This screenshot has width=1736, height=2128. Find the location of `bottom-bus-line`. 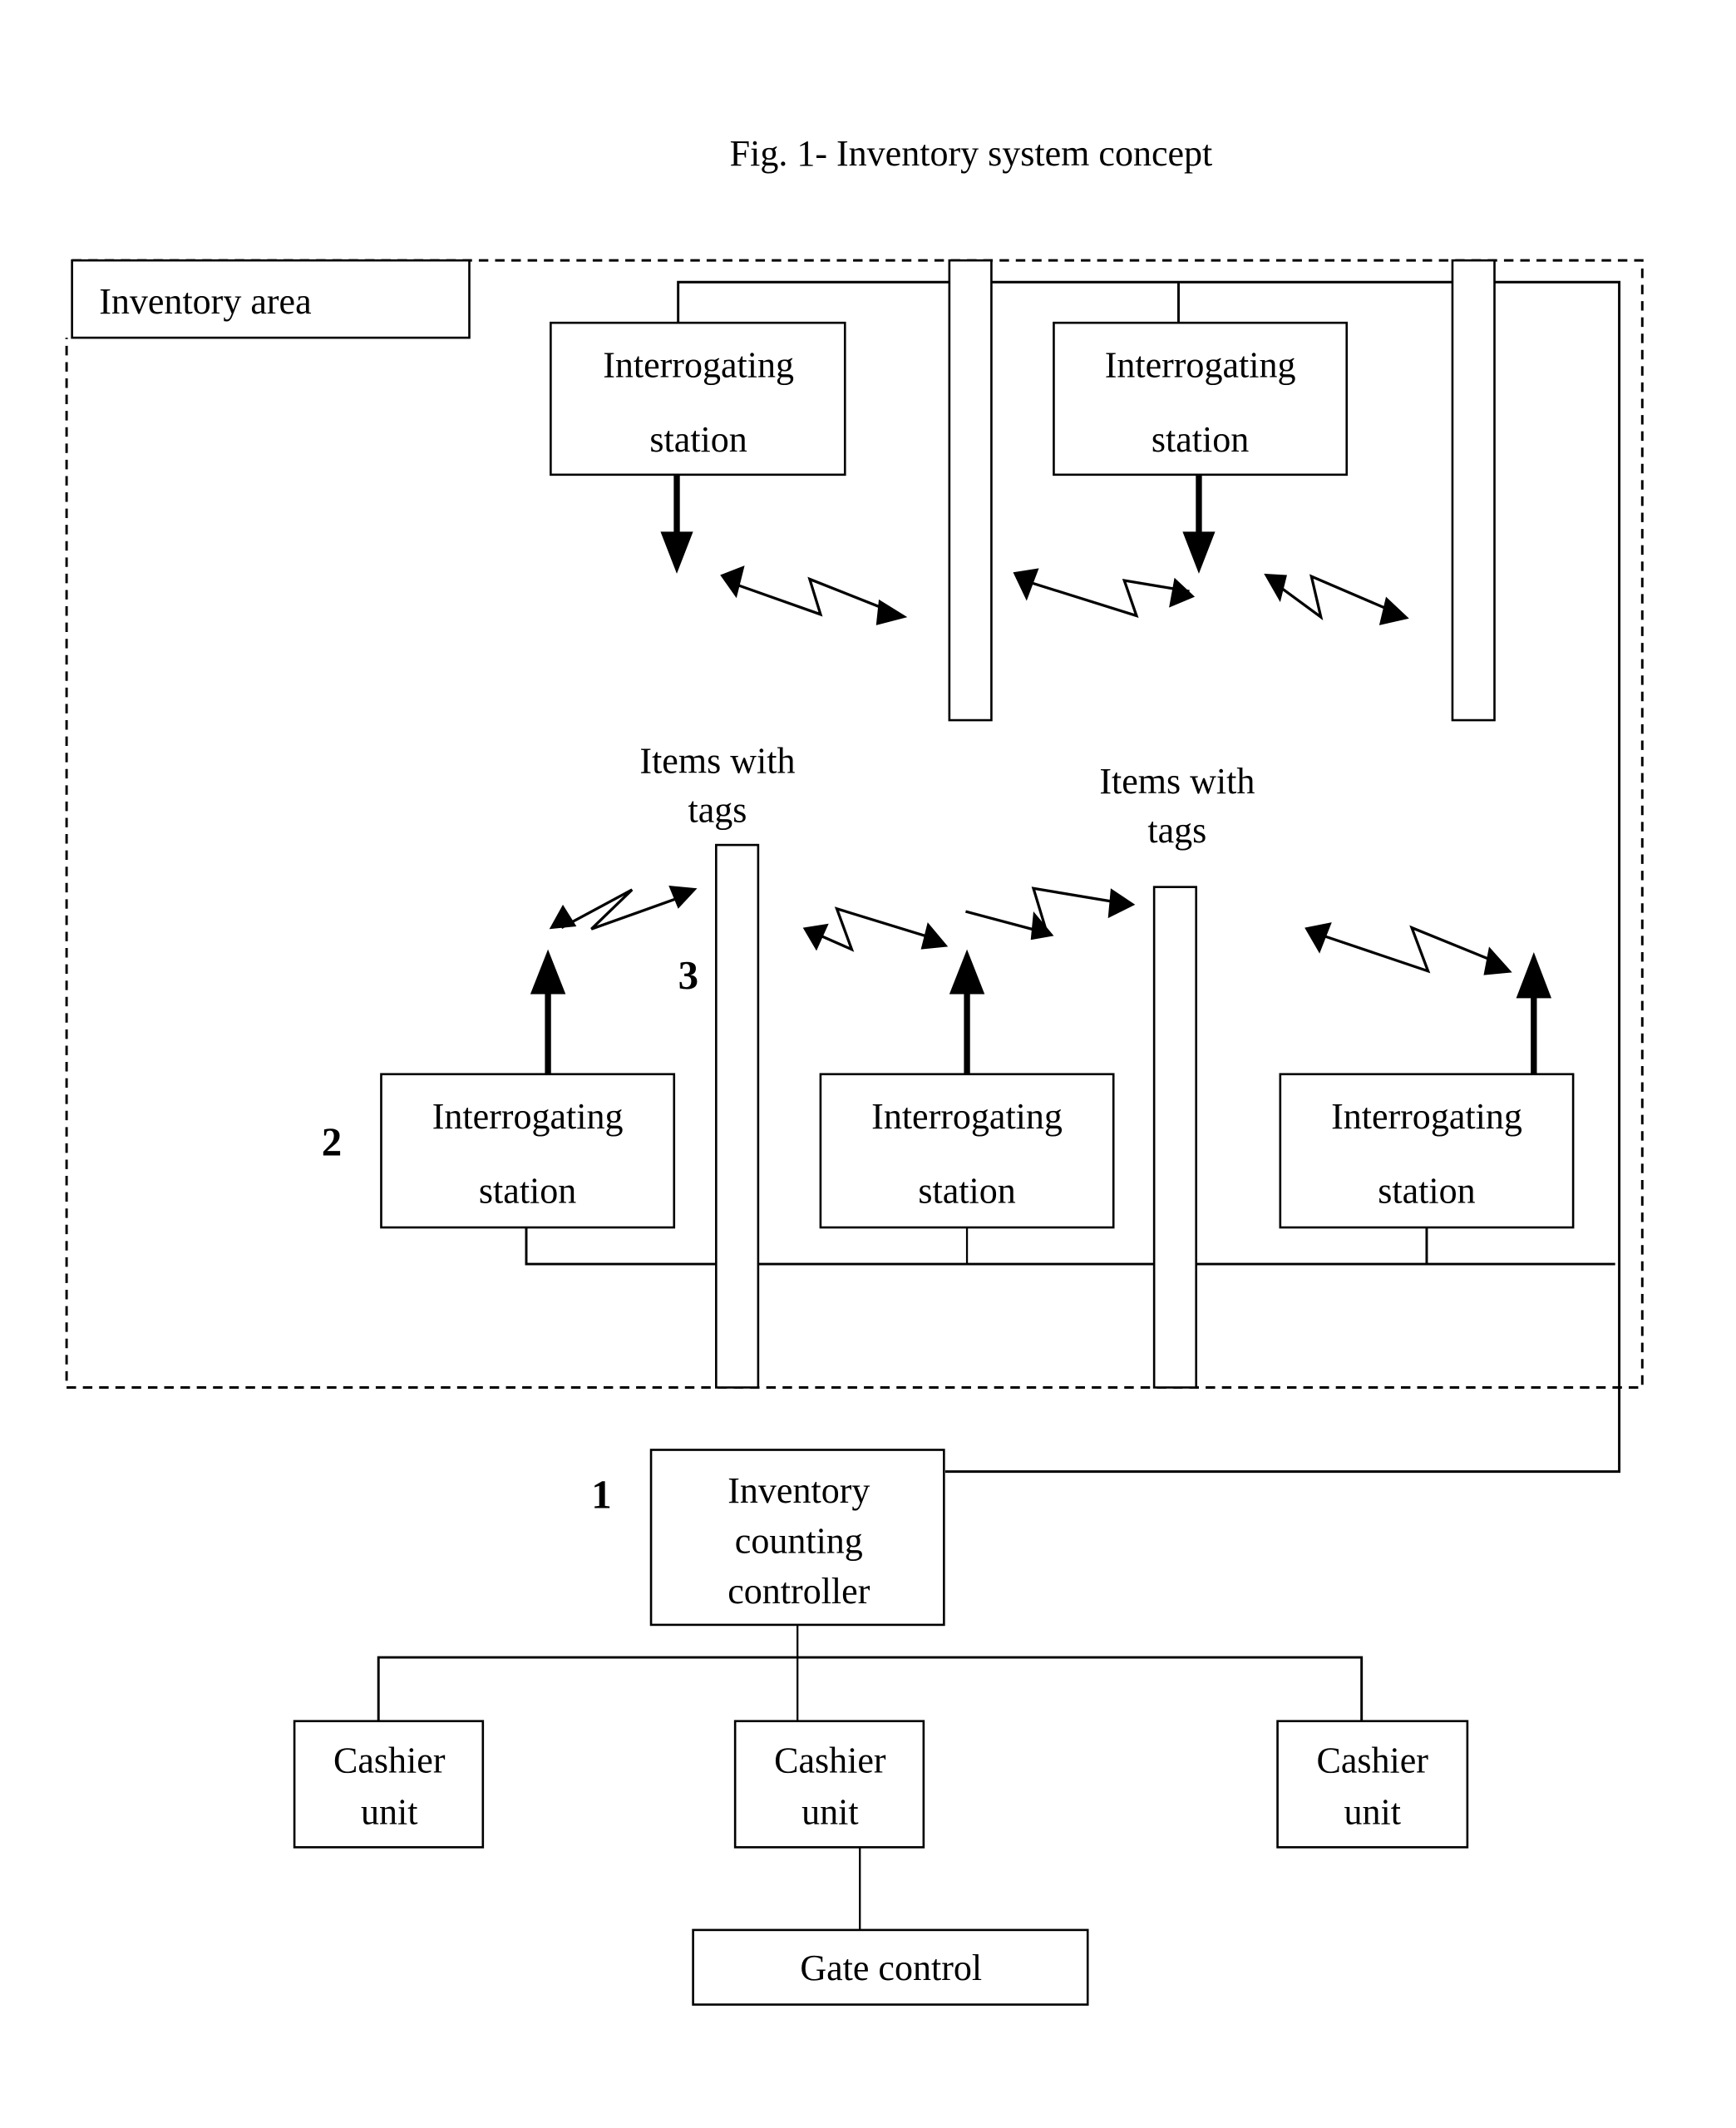

bottom-bus-line is located at coordinates (1070, 1246).